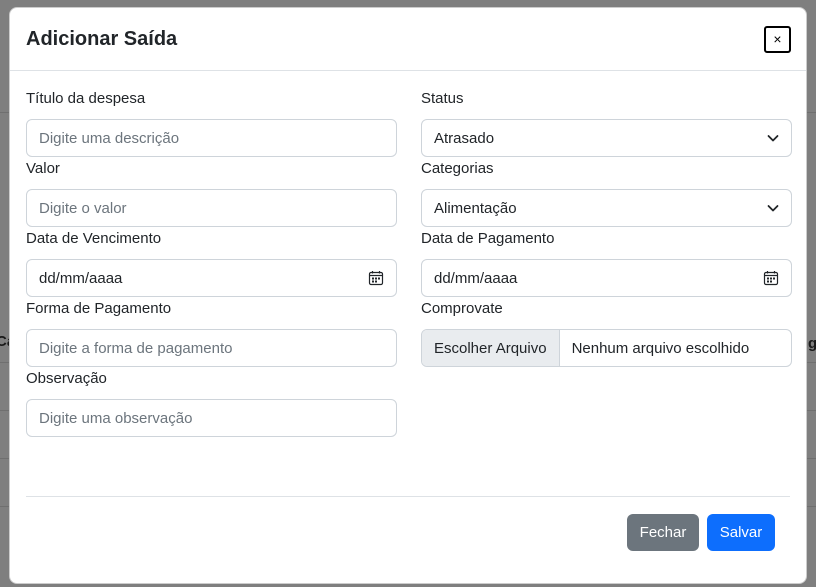  Describe the element at coordinates (211, 208) in the screenshot. I see `valor-input: Digite o valor` at that location.